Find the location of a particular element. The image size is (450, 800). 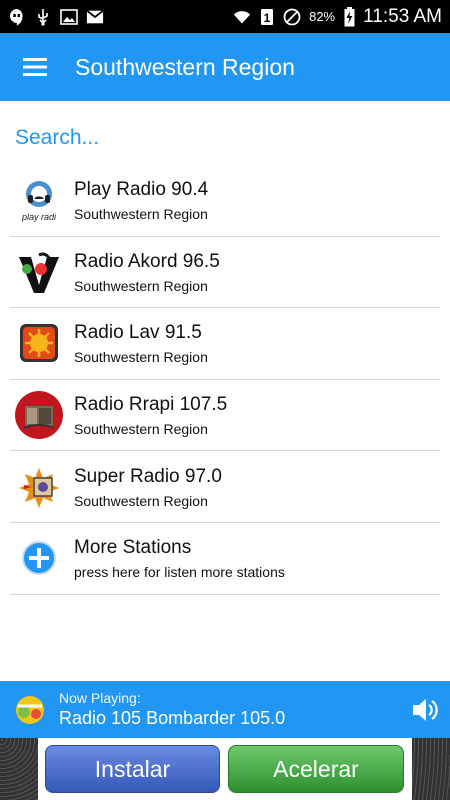

status-bar: 1 82% 11:53 AM is located at coordinates (225, 16).